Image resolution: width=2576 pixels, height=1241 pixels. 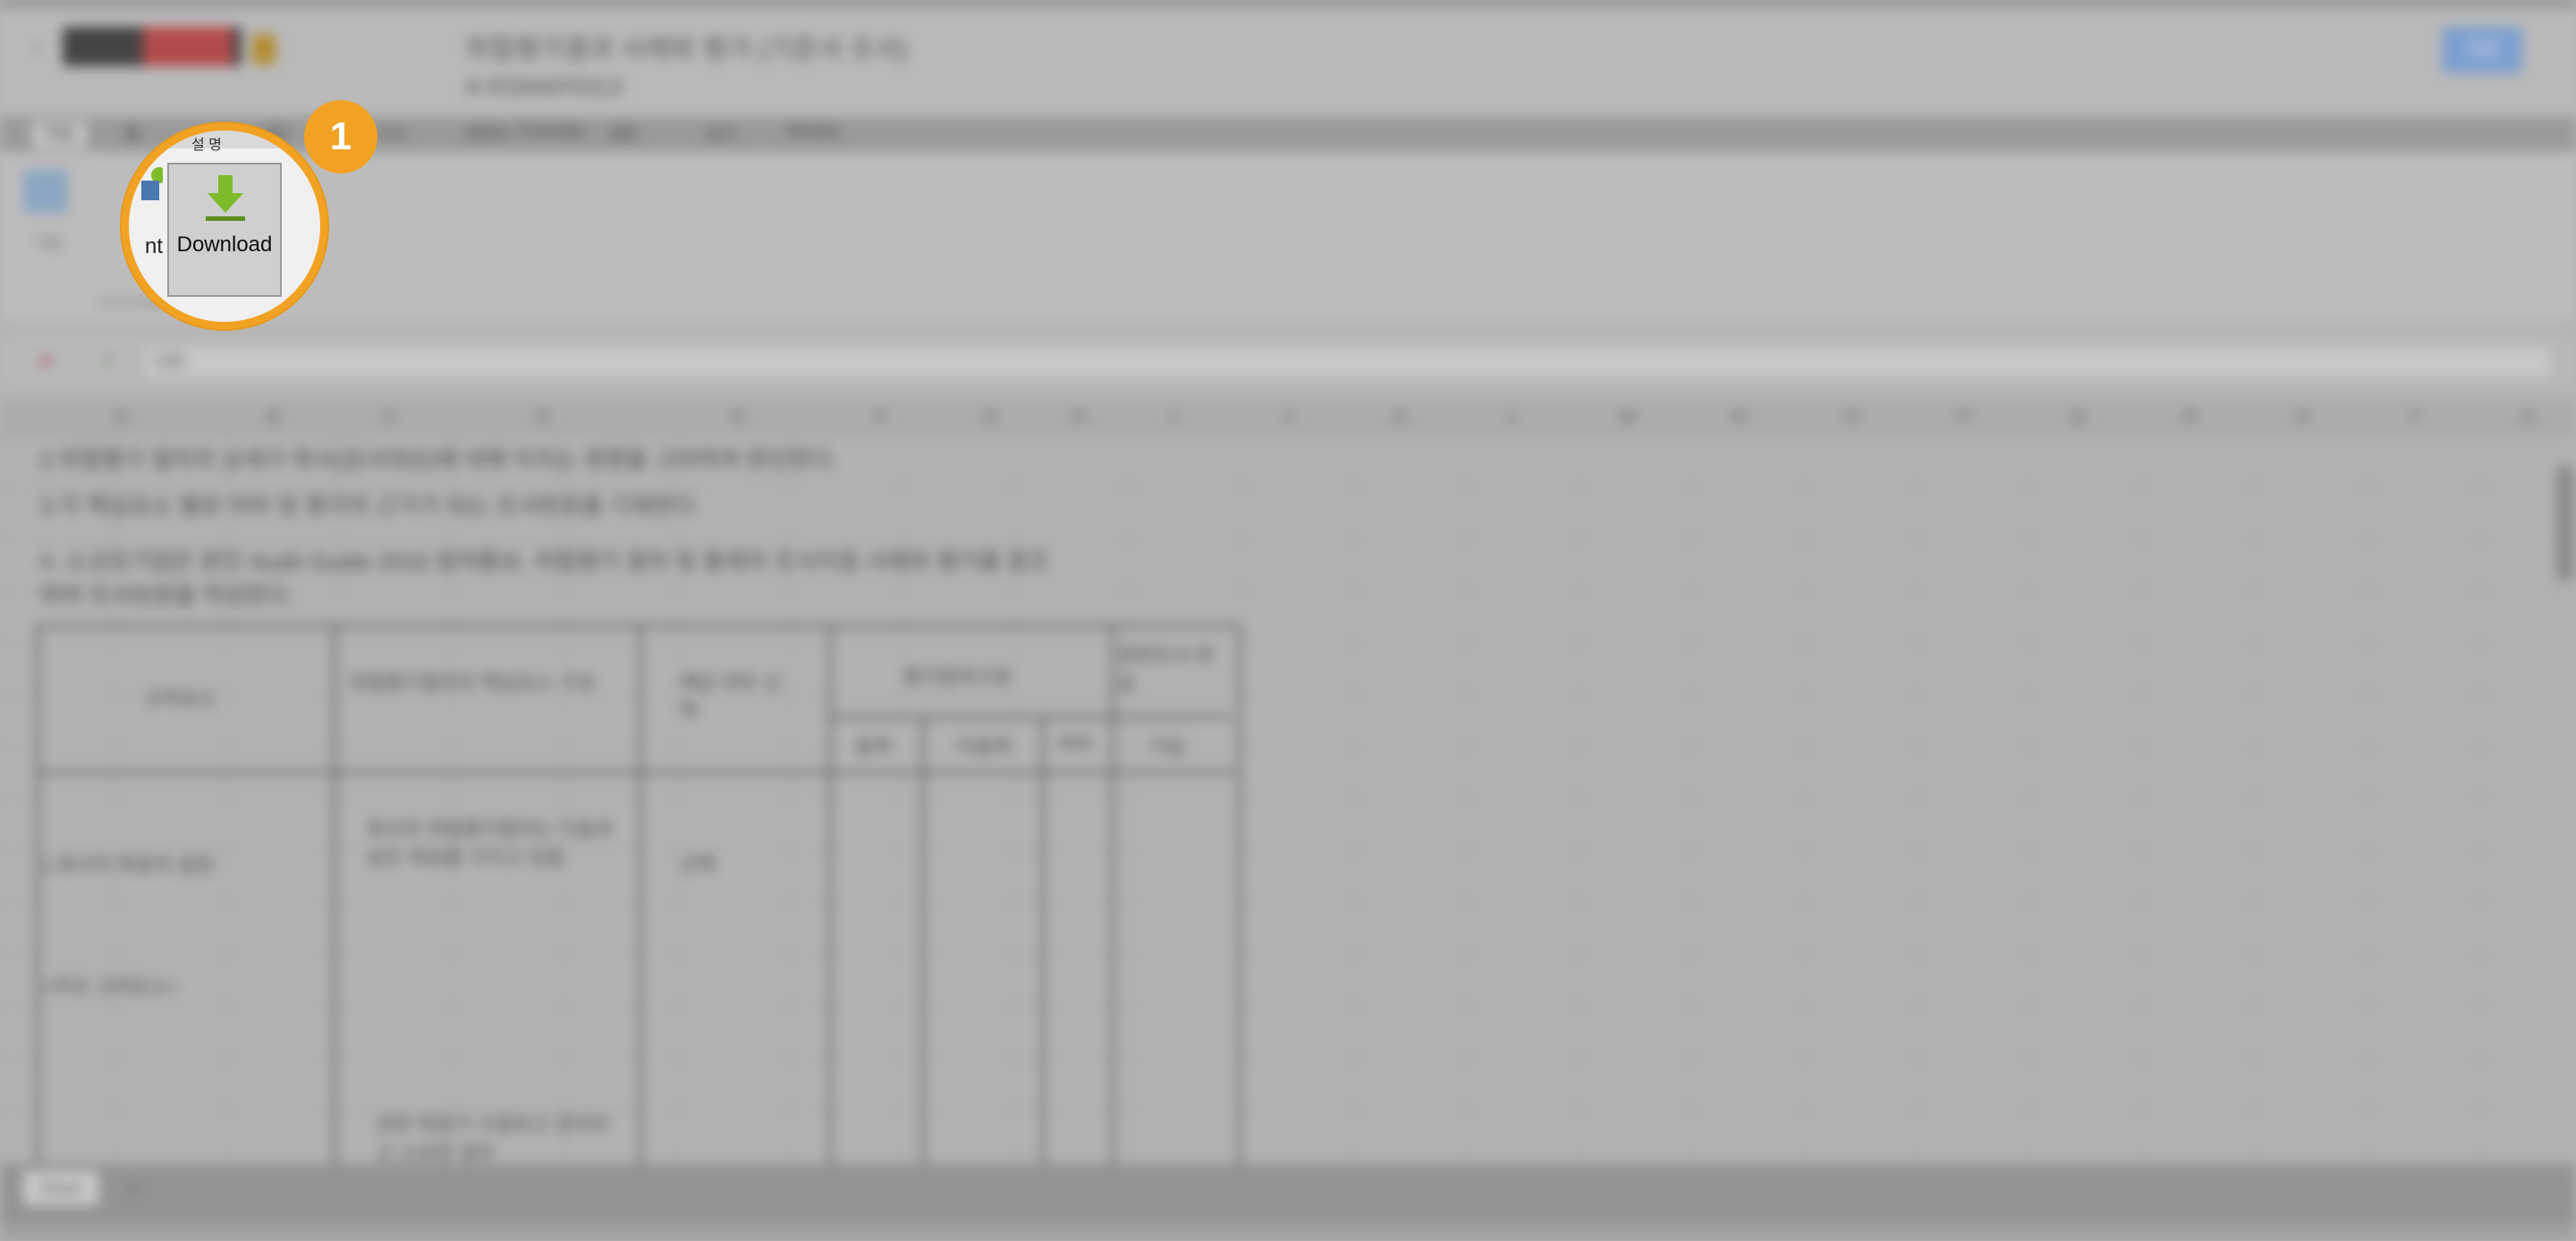 What do you see at coordinates (135, 1189) in the screenshot?
I see `add-sheet-button: +` at bounding box center [135, 1189].